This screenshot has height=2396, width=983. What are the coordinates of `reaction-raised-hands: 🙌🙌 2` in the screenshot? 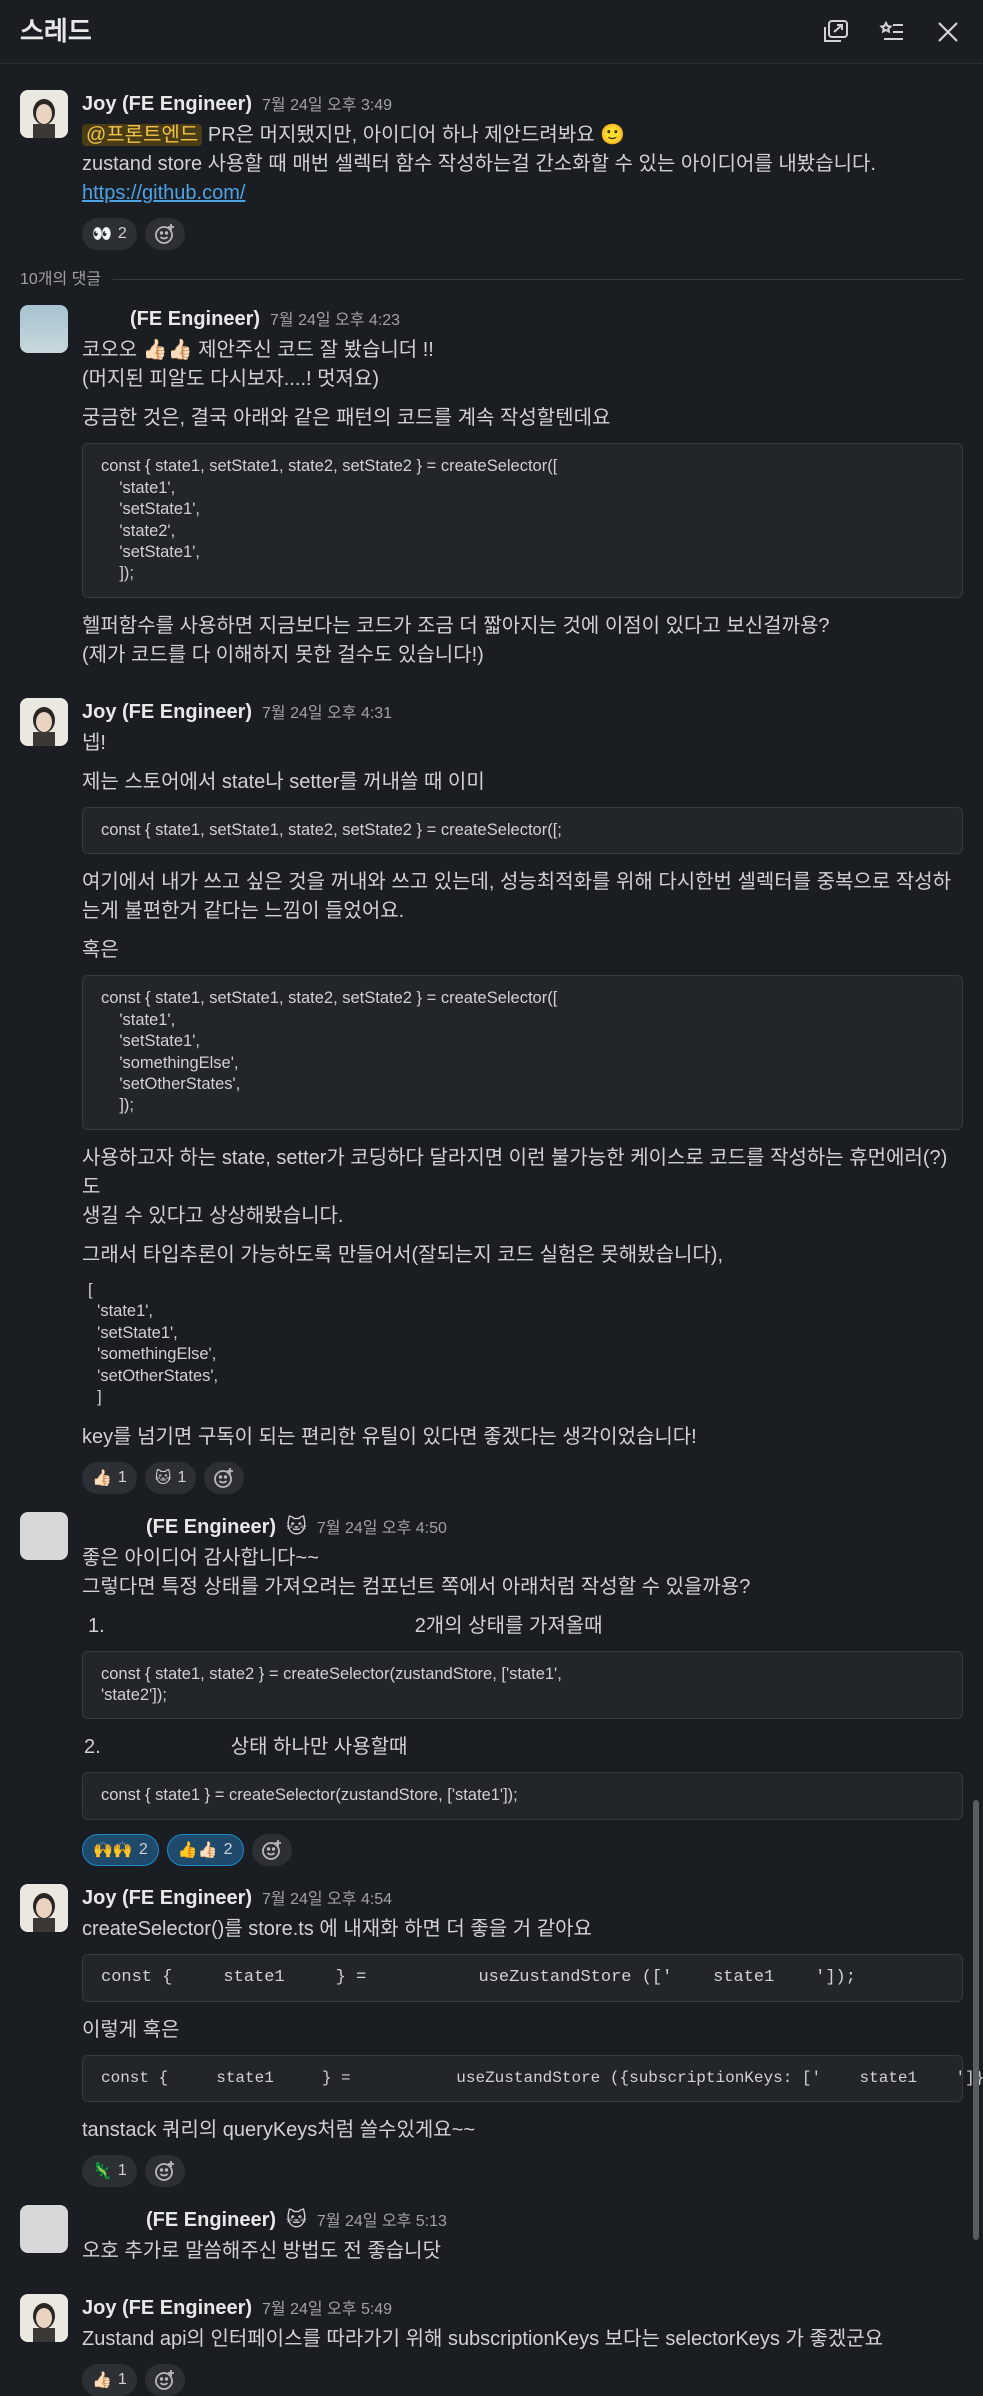 It's located at (120, 1849).